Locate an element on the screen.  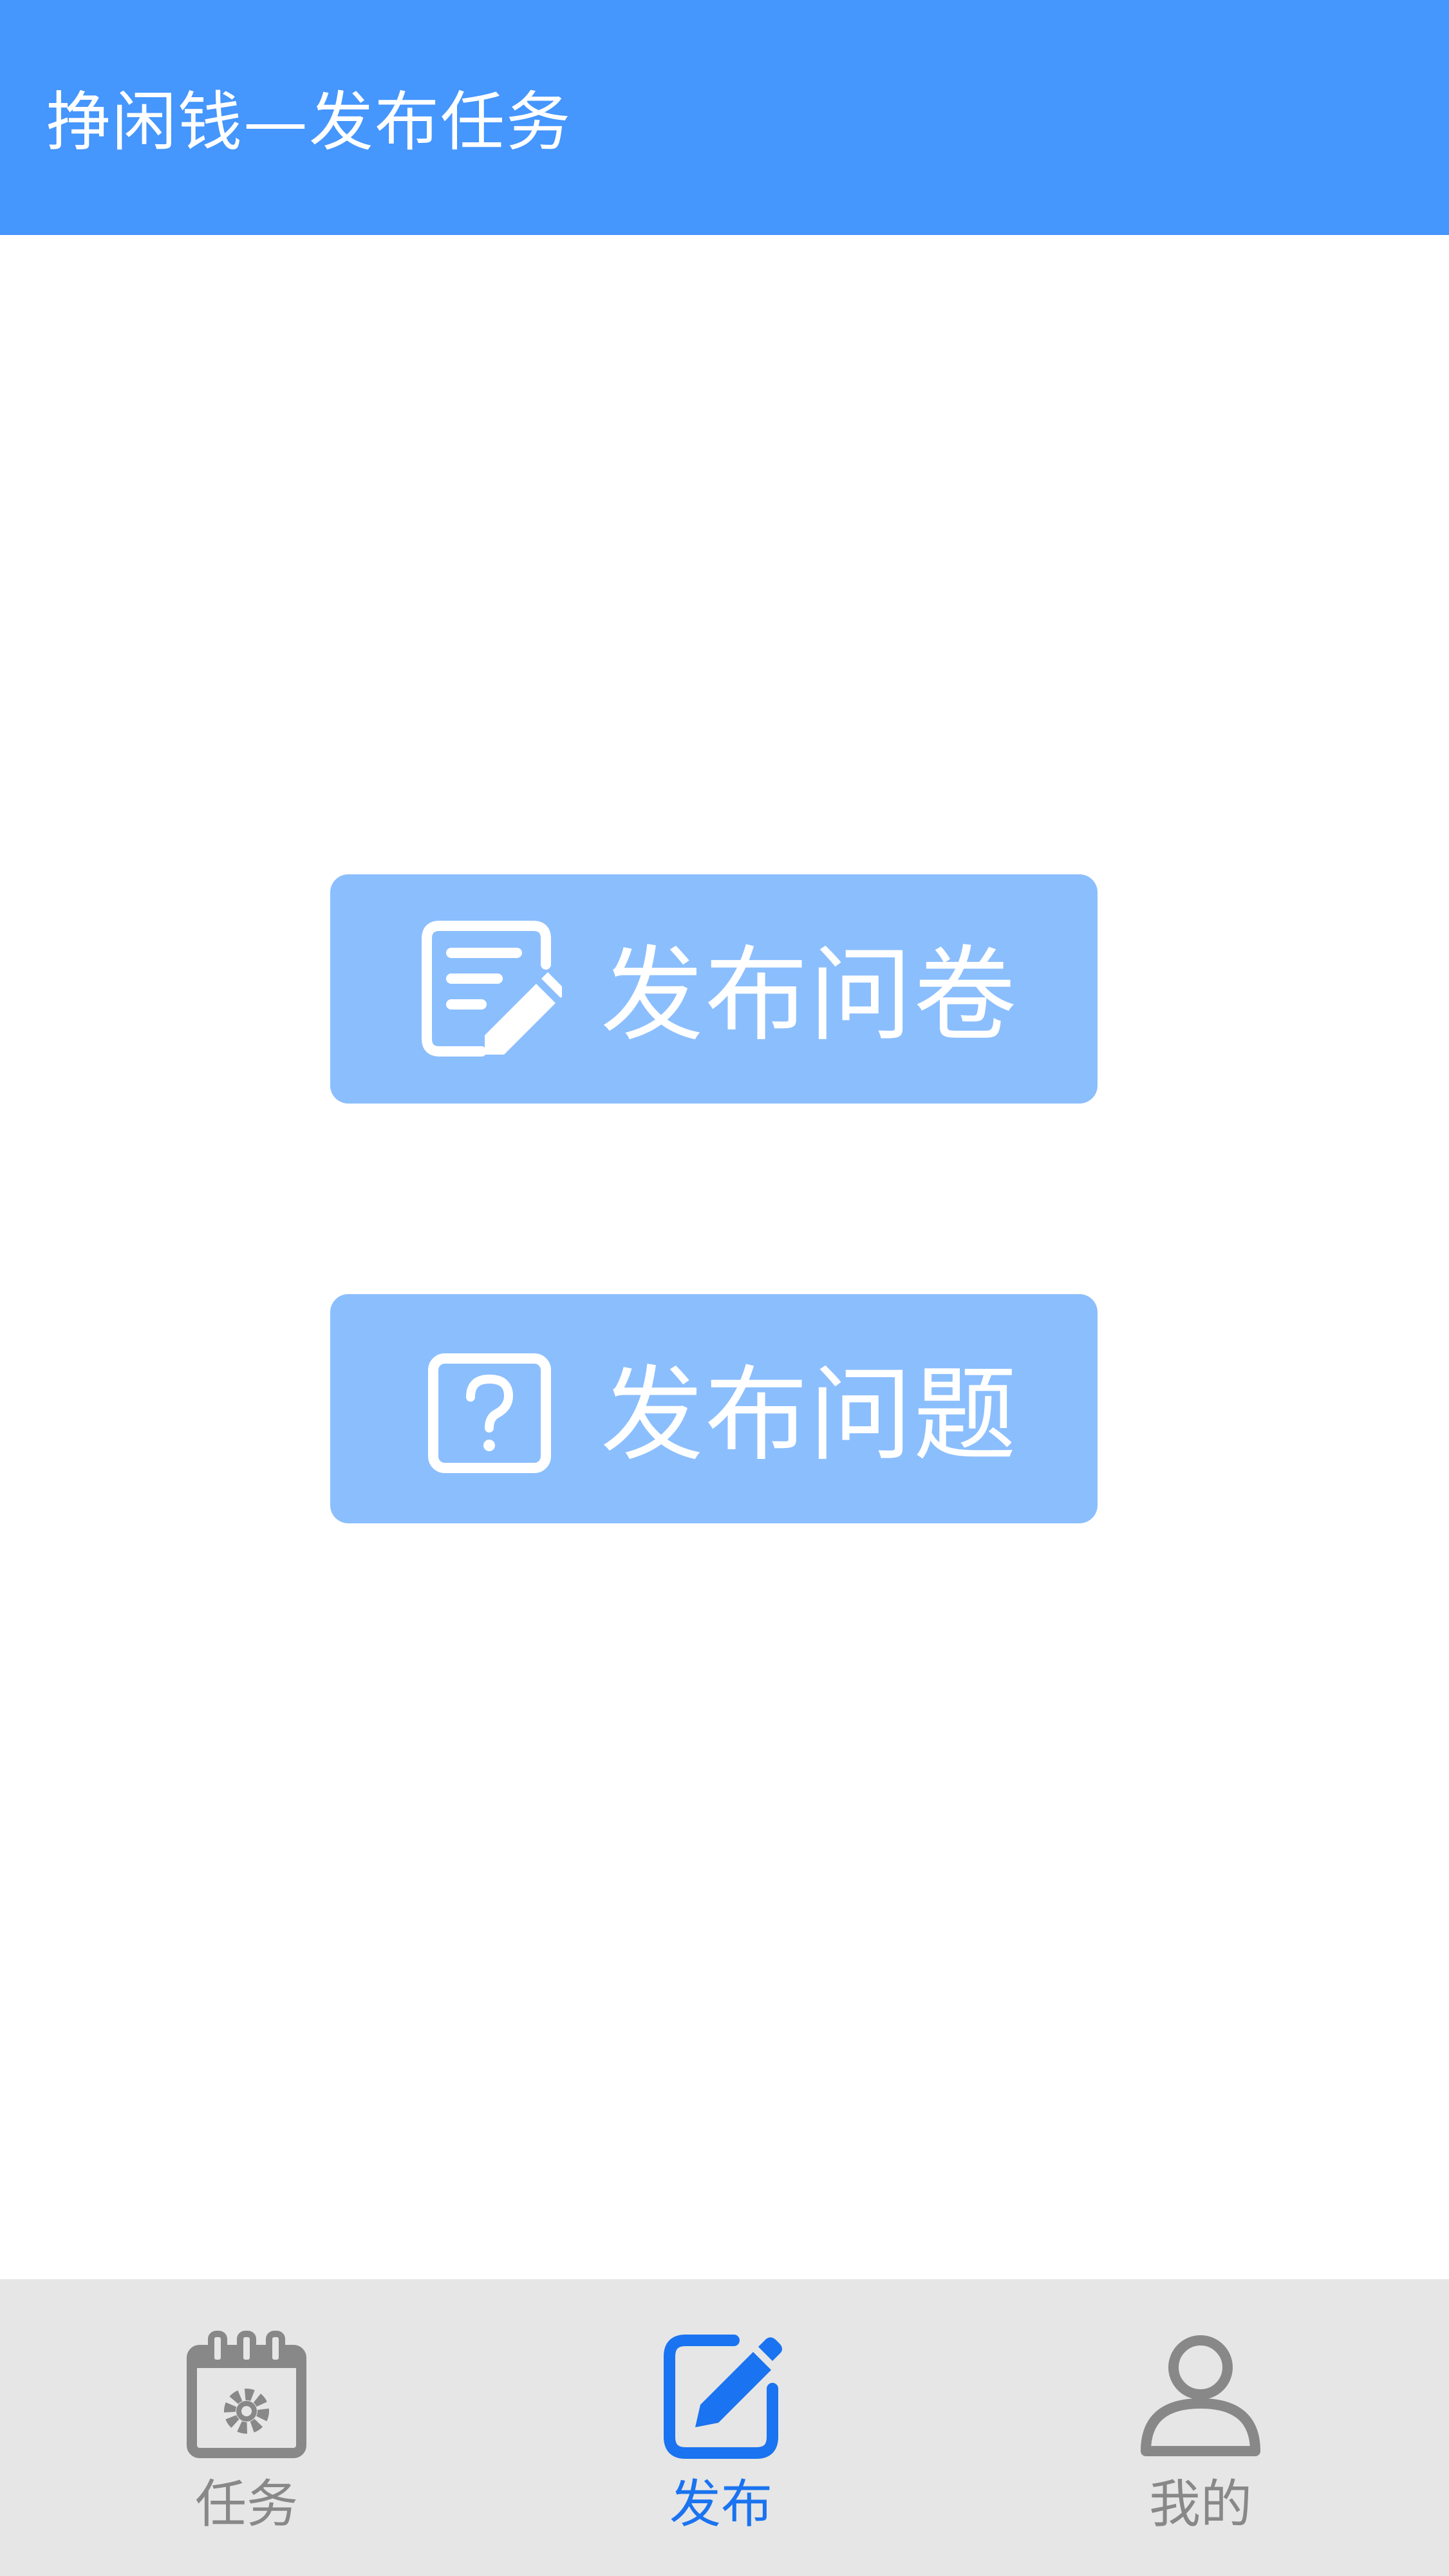
user-icon is located at coordinates (1200, 2395).